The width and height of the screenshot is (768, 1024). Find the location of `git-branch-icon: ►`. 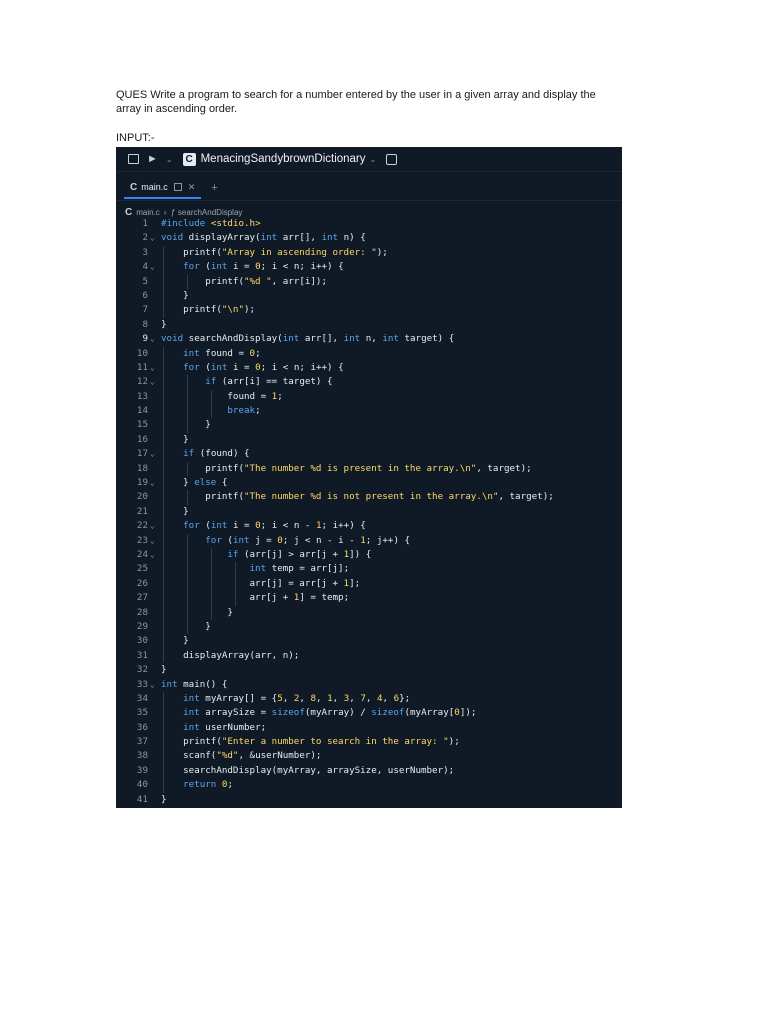

git-branch-icon: ► is located at coordinates (152, 159).